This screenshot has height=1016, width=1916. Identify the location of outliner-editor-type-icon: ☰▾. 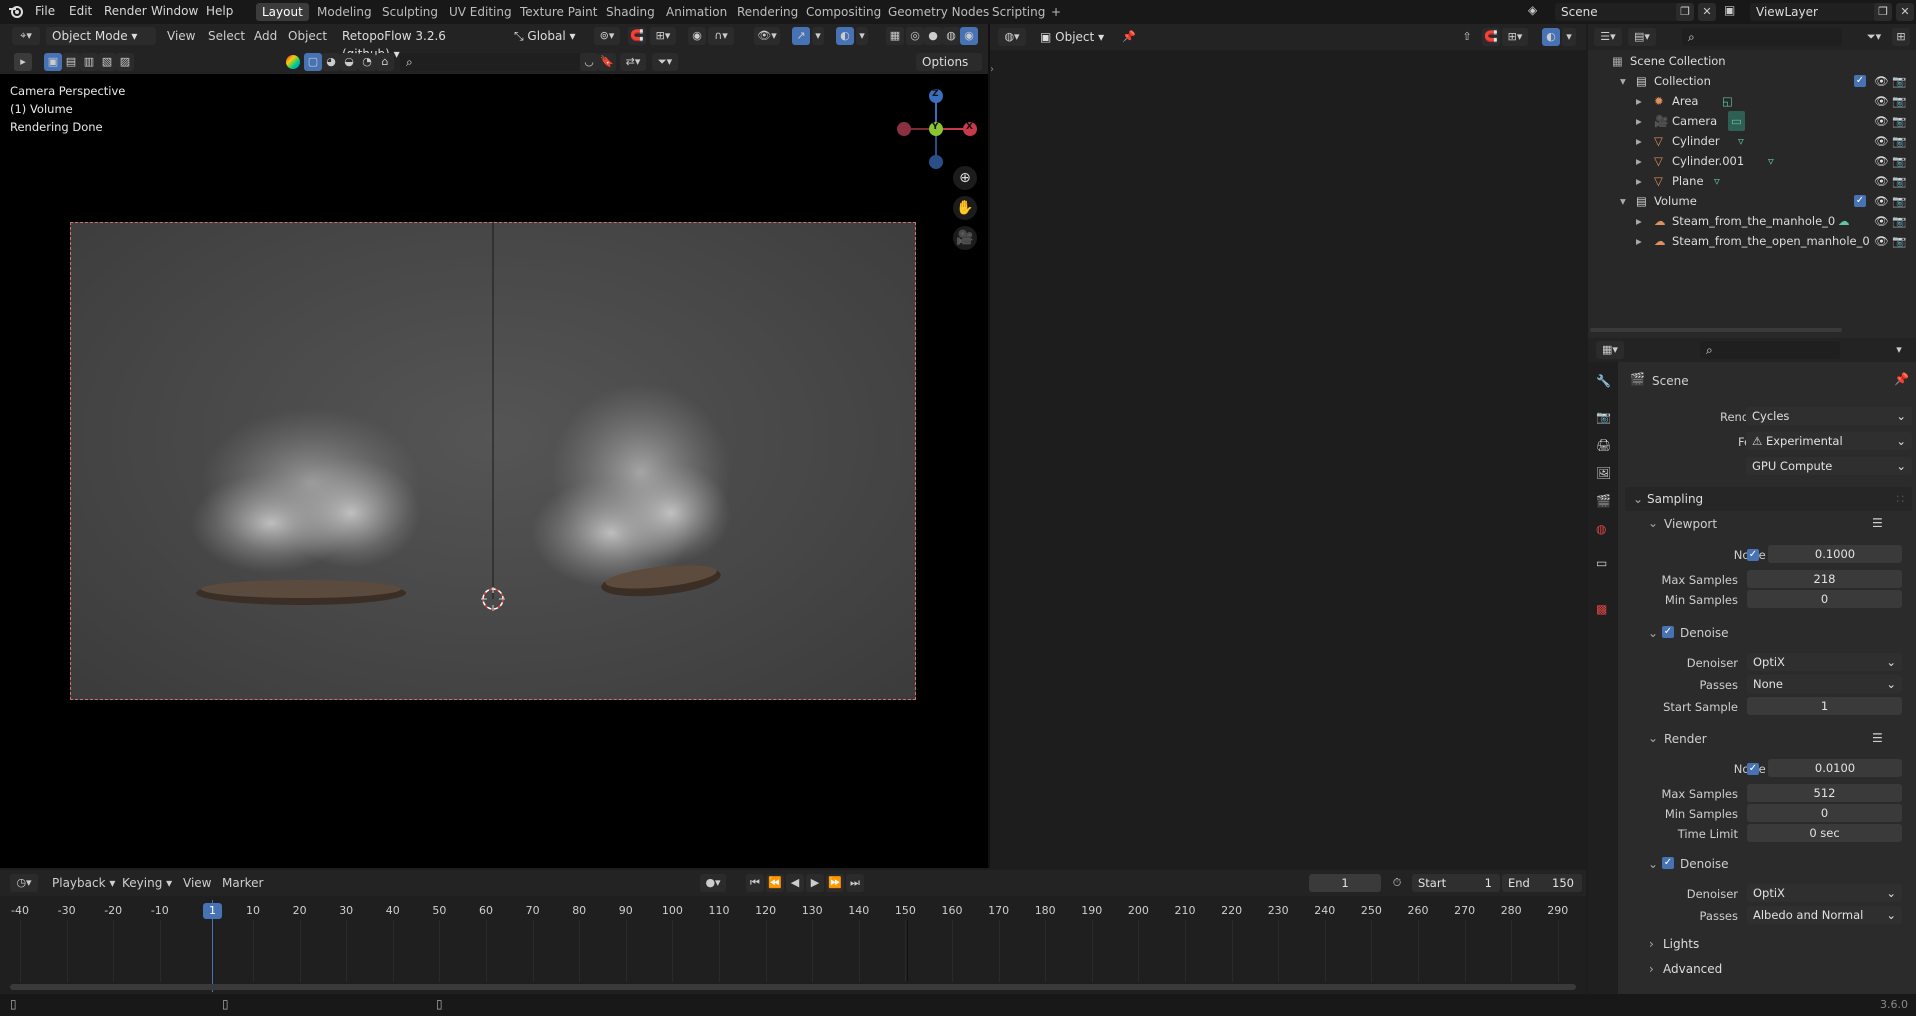
(1608, 37).